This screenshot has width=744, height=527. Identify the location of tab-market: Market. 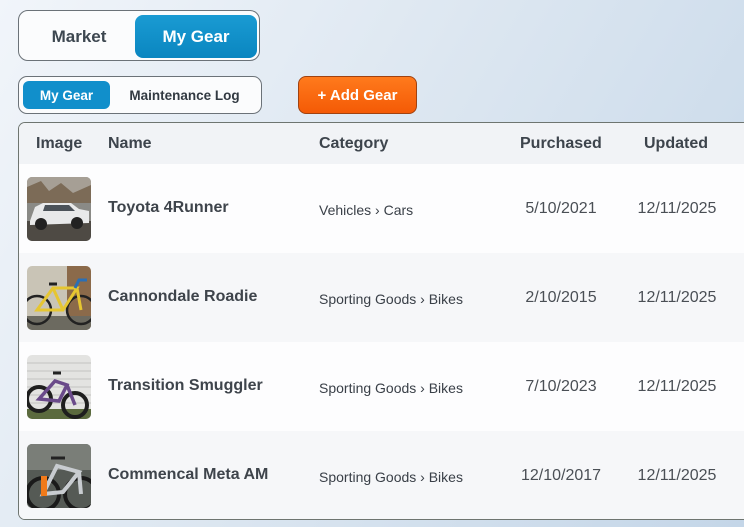
(79, 36).